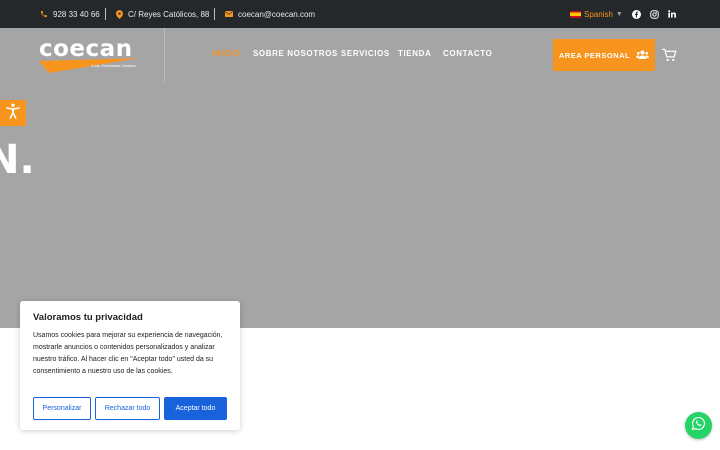 The width and height of the screenshot is (720, 450). Describe the element at coordinates (62, 408) in the screenshot. I see `customize-button: Personalizar` at that location.